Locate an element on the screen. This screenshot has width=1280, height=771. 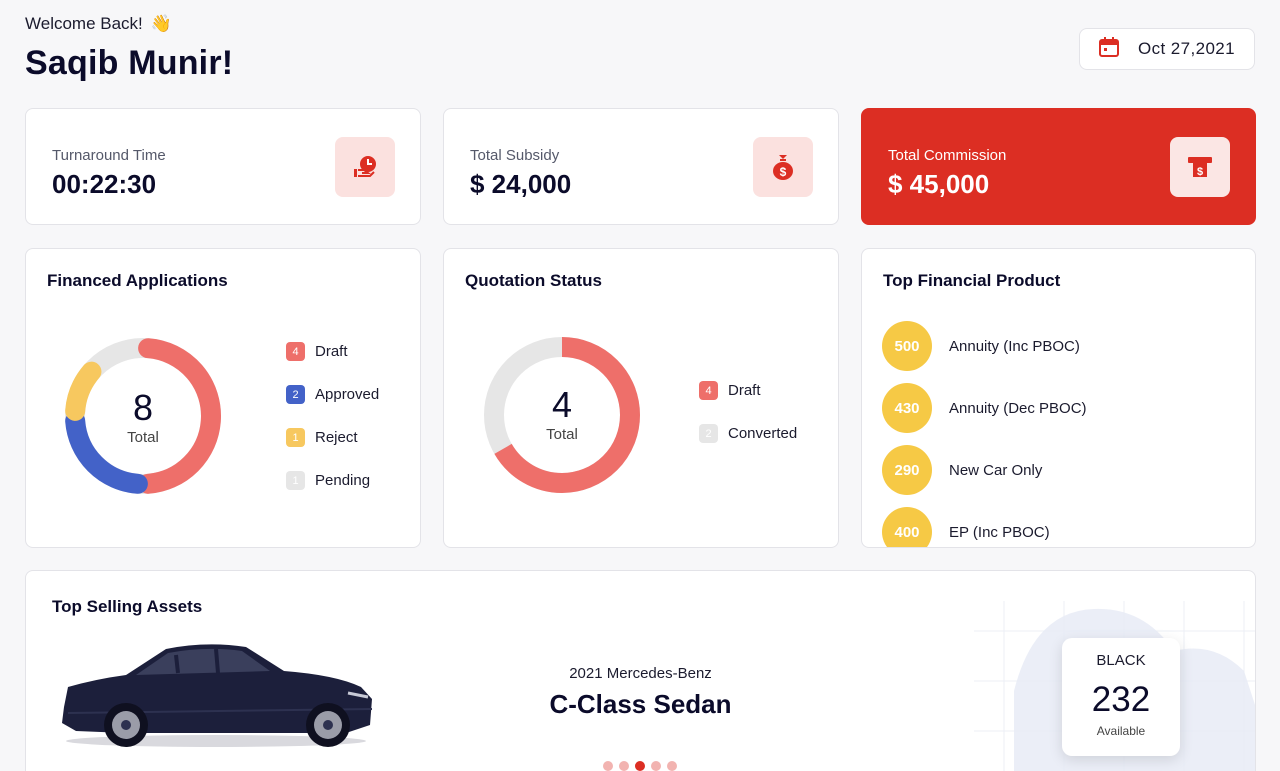
date-text: Oct 27,2021 is located at coordinates (1187, 48).